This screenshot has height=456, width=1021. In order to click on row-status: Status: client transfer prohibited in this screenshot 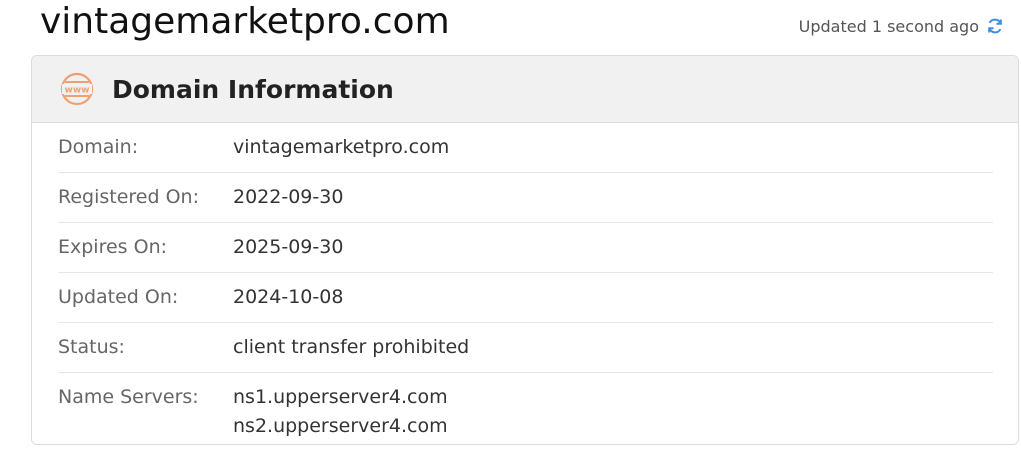, I will do `click(525, 348)`.